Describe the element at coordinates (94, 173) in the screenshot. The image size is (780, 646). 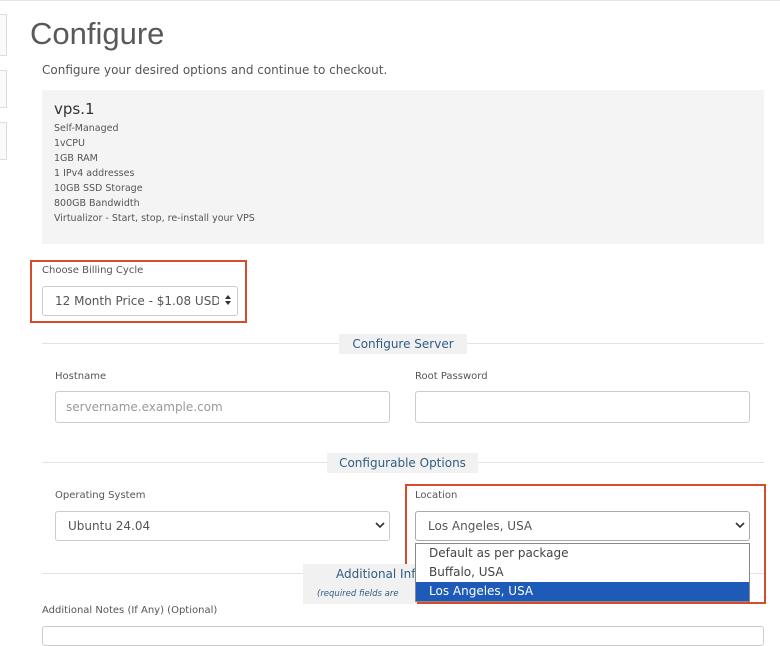
I see `product-feature: 1 IPv4 addresses` at that location.